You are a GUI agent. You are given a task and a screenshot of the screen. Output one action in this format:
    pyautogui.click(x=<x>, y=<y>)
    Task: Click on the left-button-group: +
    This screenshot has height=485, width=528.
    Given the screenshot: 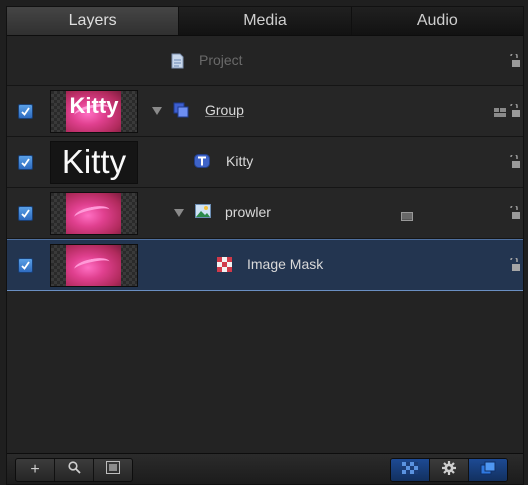 What is the action you would take?
    pyautogui.click(x=74, y=470)
    